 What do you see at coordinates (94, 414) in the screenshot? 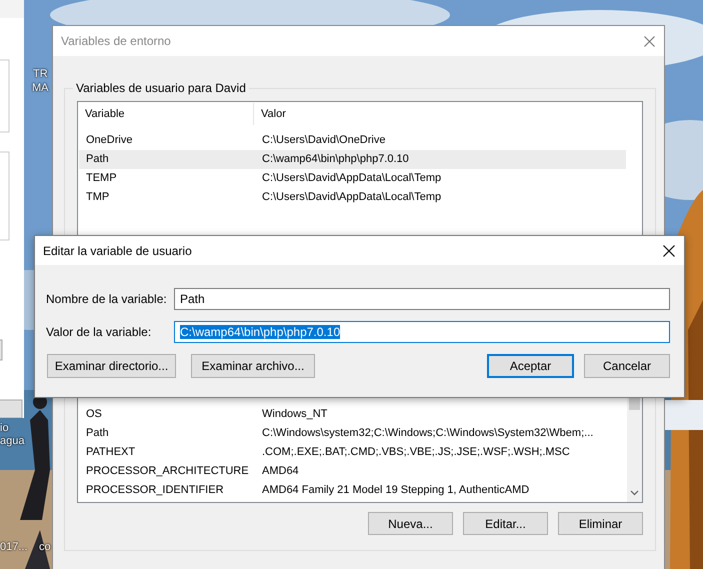
I see `variable-name: OS` at bounding box center [94, 414].